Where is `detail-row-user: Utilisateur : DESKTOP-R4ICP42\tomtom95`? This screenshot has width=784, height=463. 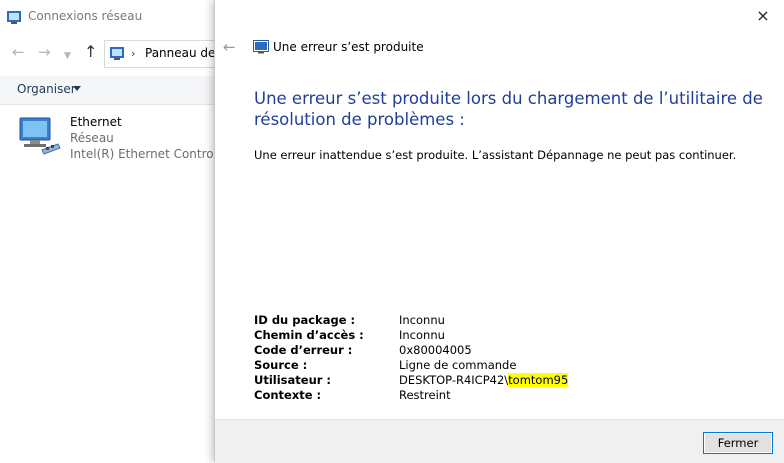
detail-row-user: Utilisateur : DESKTOP-R4ICP42\tomtom95 is located at coordinates (434, 380).